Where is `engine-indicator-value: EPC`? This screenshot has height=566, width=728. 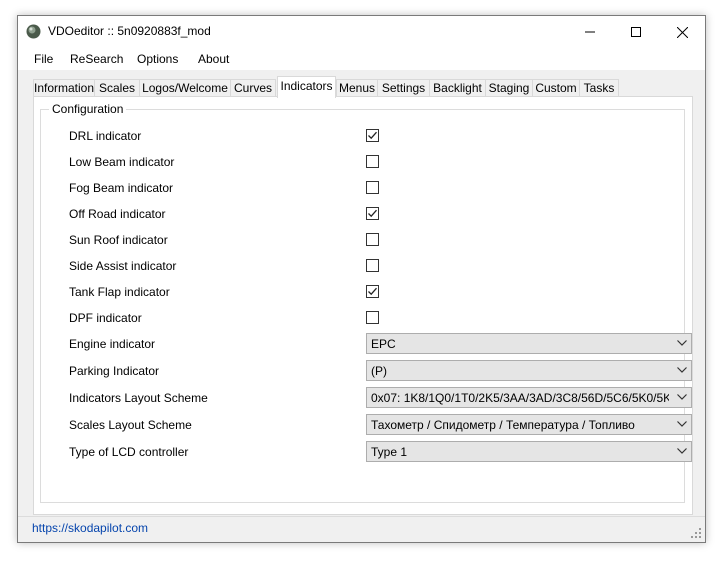 engine-indicator-value: EPC is located at coordinates (383, 344).